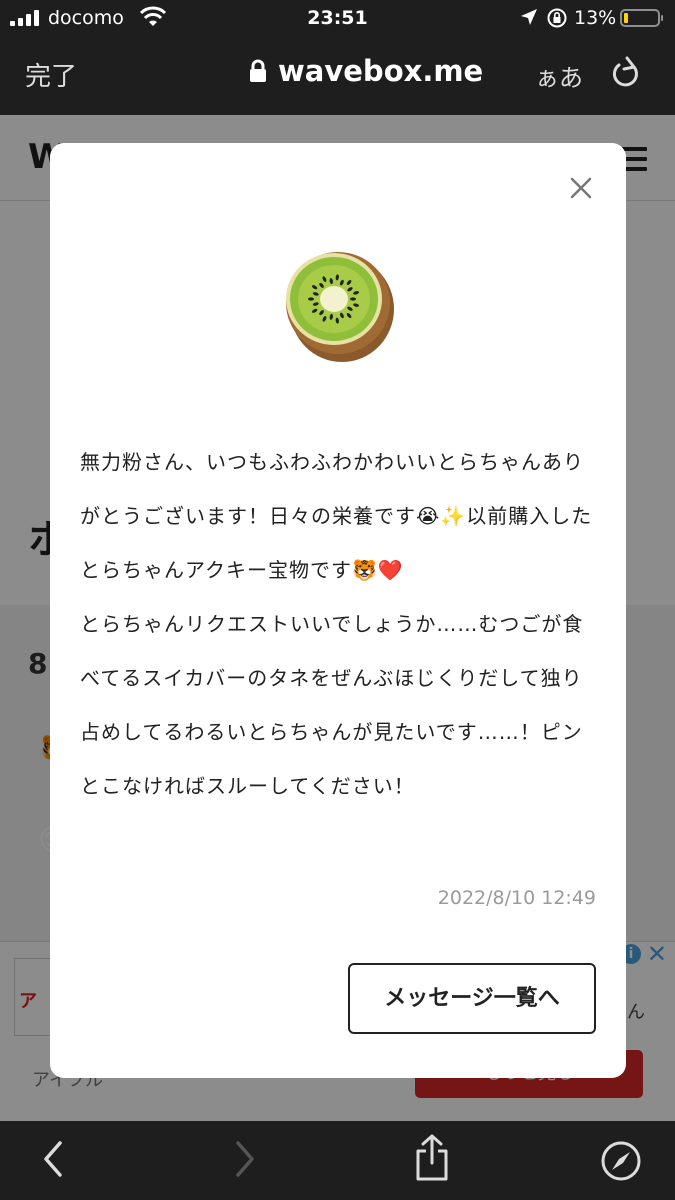  Describe the element at coordinates (516, 898) in the screenshot. I see `message-date: 2022/8/10 12:49` at that location.